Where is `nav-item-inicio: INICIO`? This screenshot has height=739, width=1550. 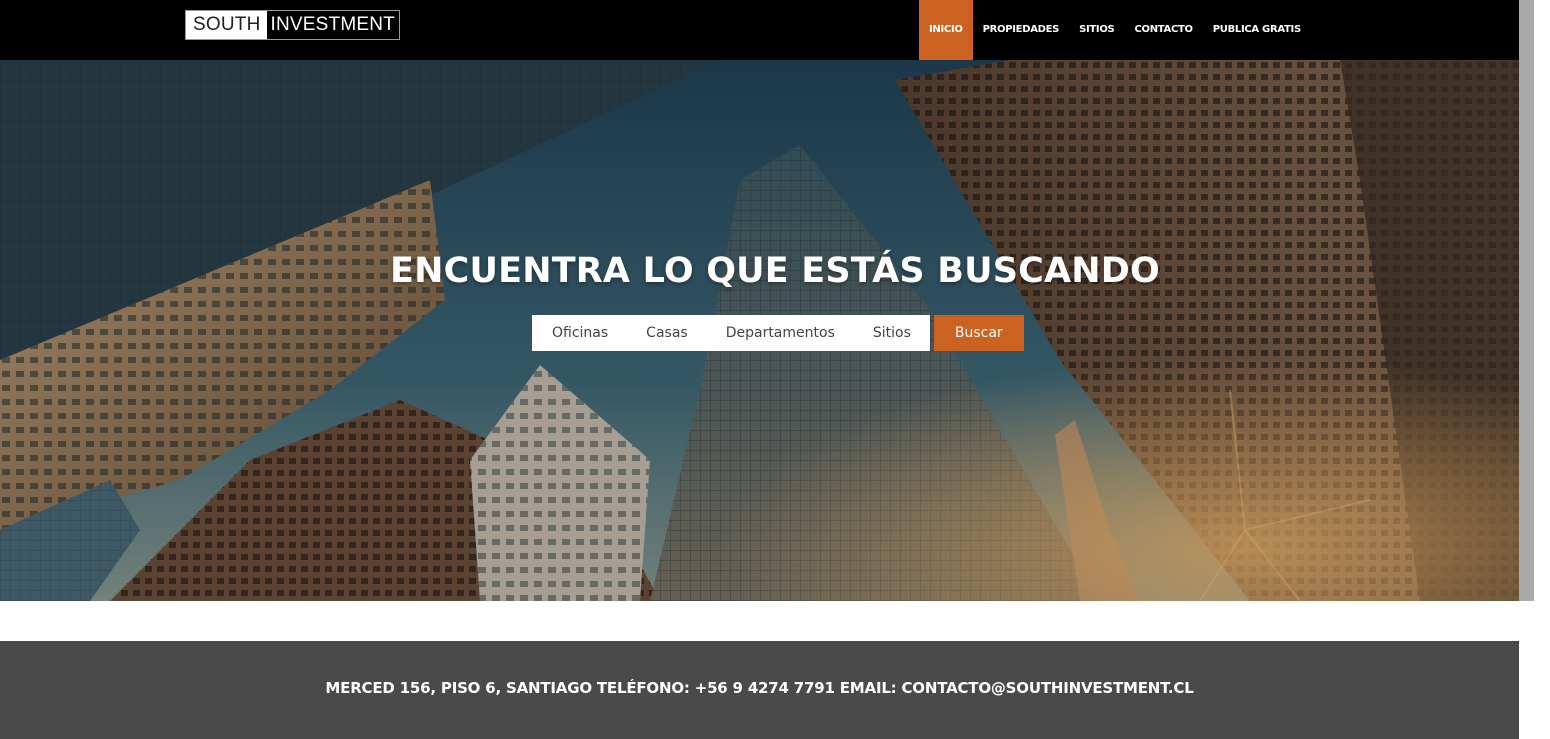
nav-item-inicio: INICIO is located at coordinates (946, 30).